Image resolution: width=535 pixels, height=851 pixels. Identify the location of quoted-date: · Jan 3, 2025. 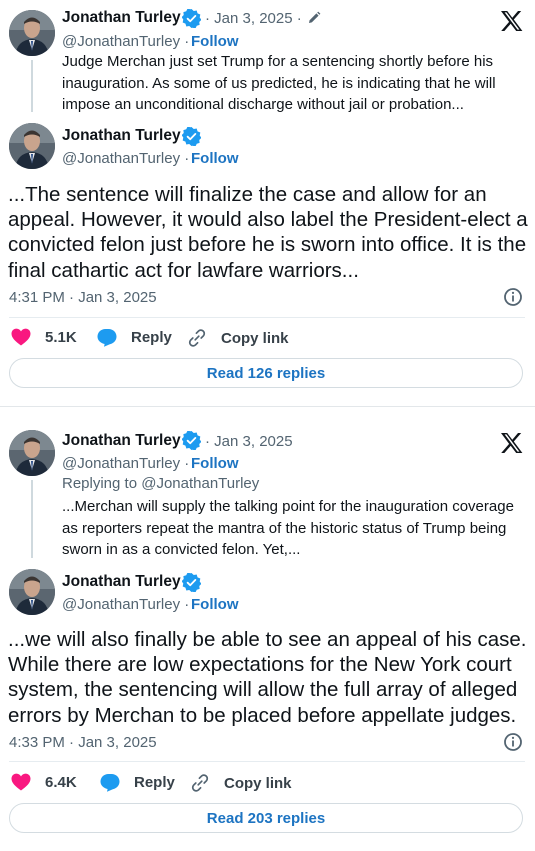
(249, 441).